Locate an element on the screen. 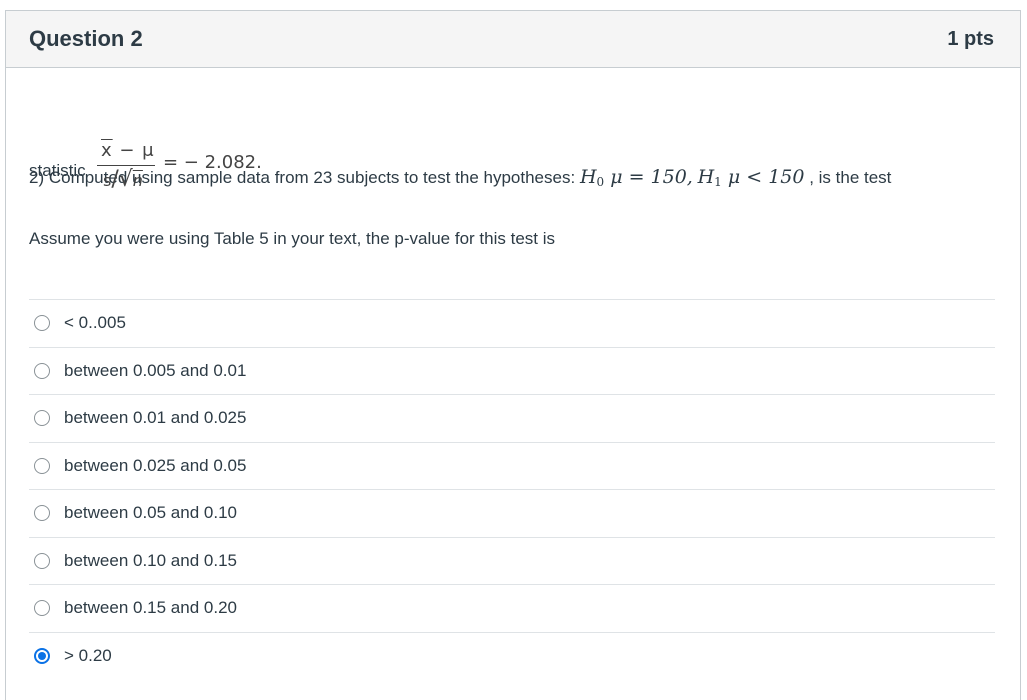 This screenshot has height=700, width=1027. statistic-label: statistic is located at coordinates (57, 170).